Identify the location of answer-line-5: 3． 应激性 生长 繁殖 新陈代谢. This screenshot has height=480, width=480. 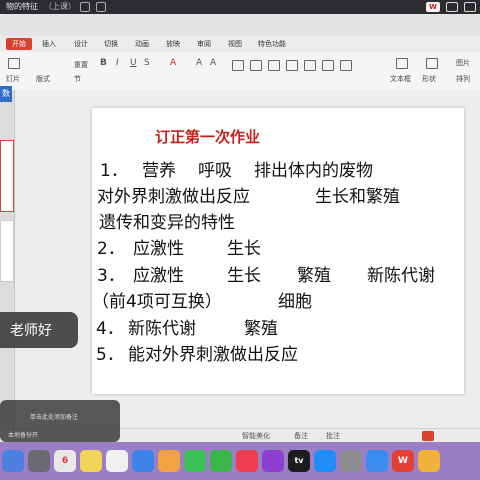
(266, 276).